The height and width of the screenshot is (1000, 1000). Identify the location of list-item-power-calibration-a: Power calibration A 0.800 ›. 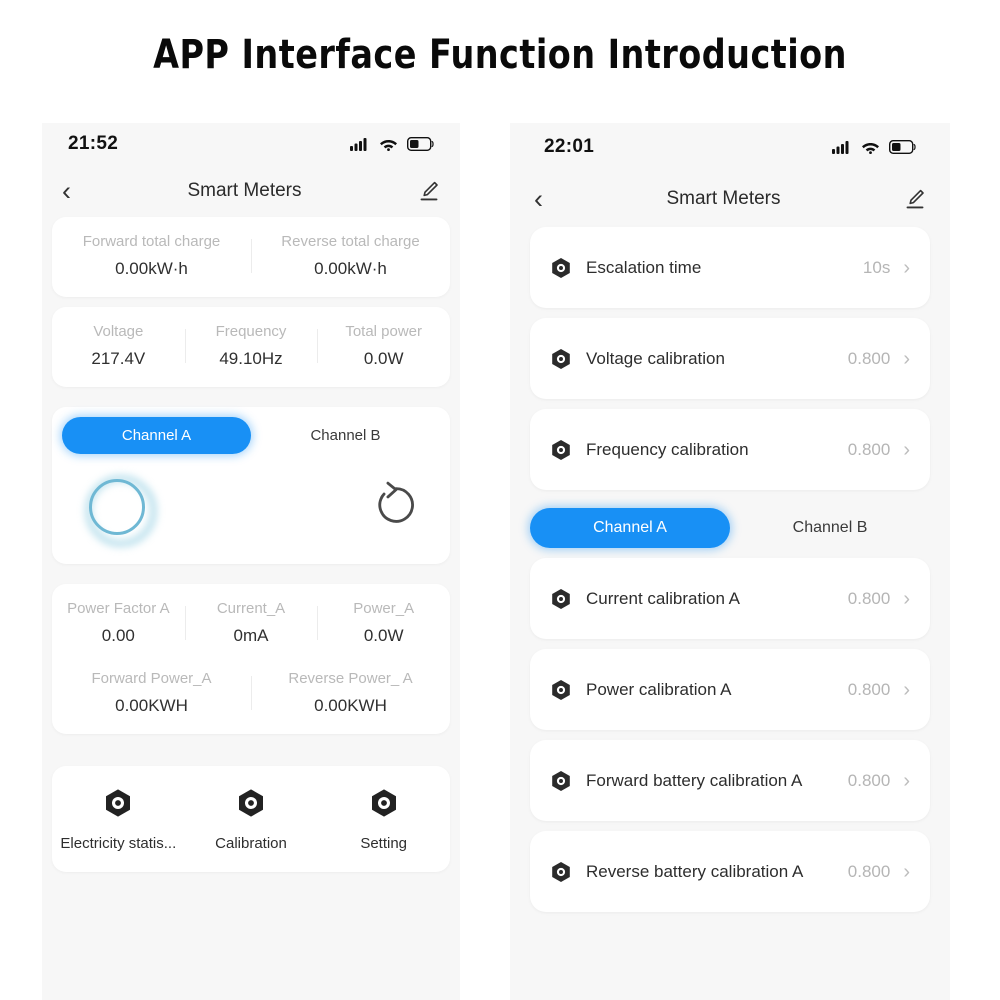
(730, 689).